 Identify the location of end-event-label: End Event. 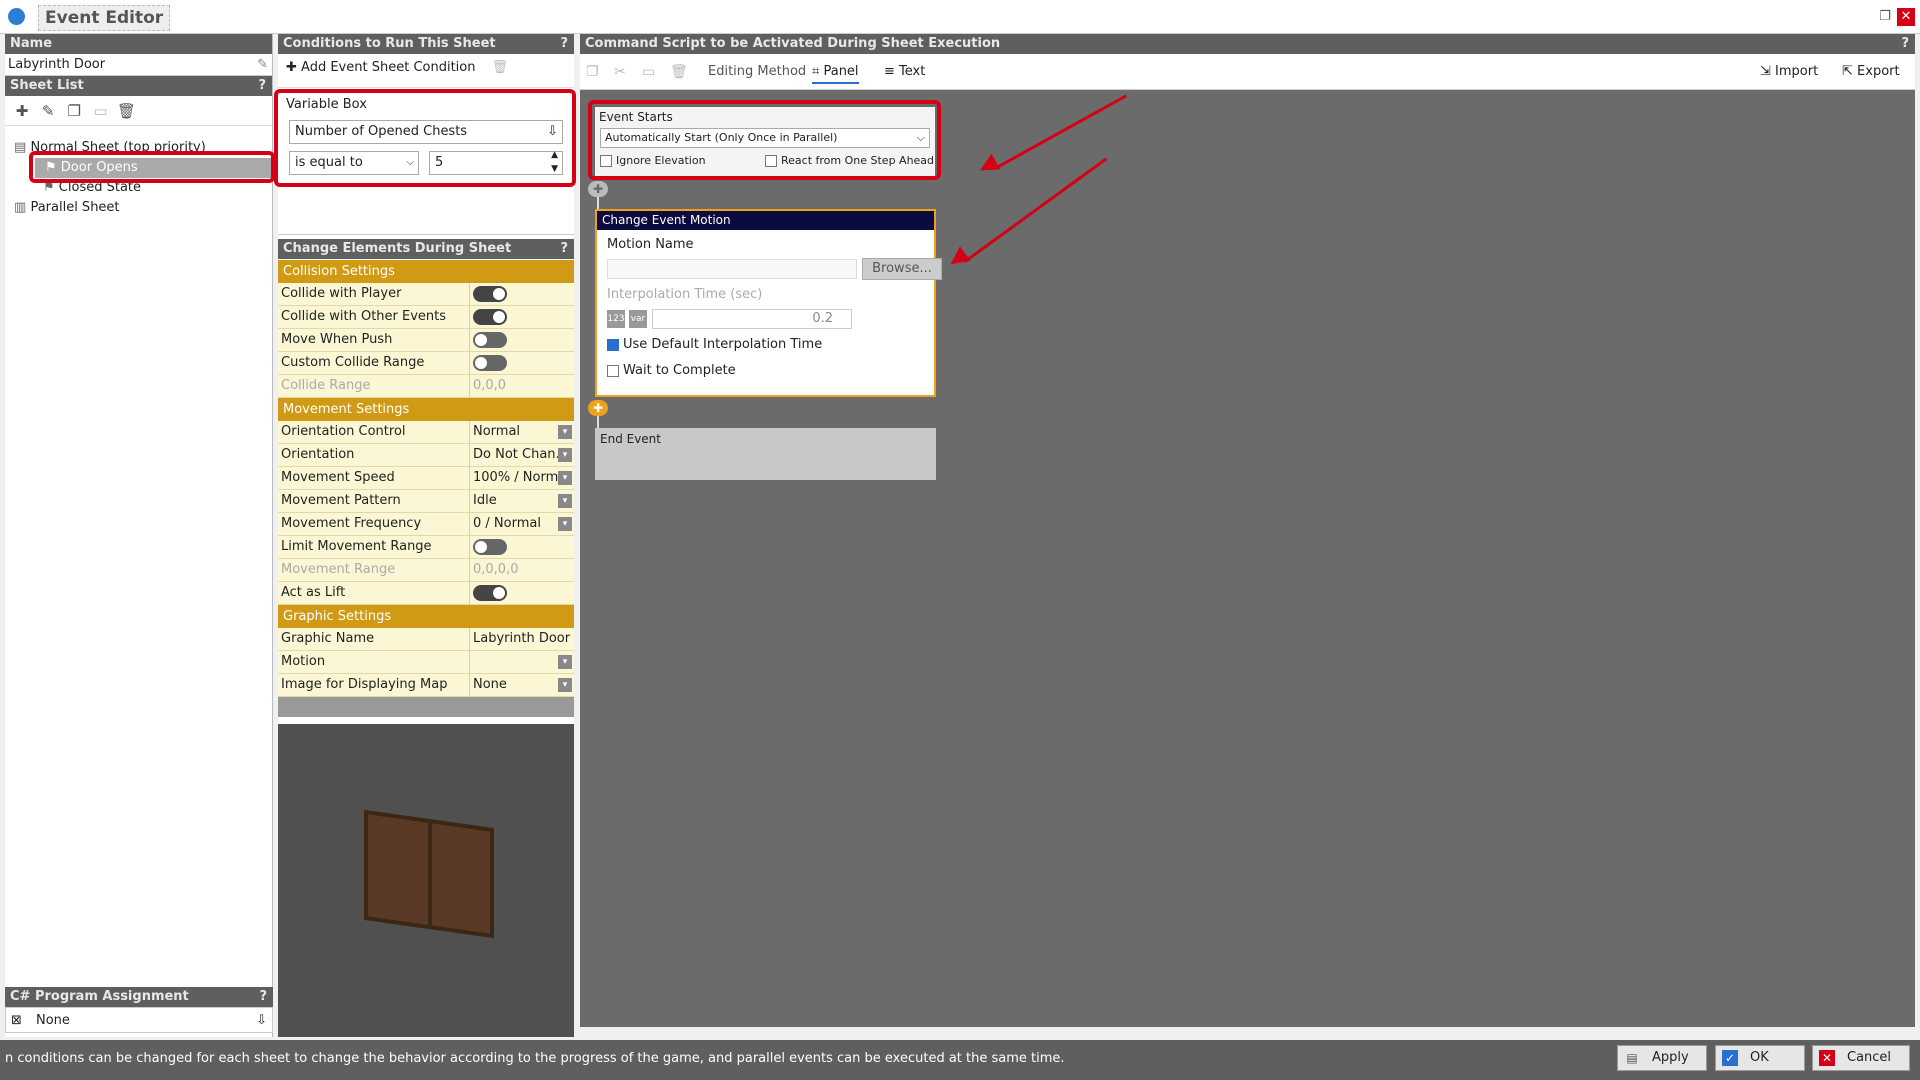
(630, 439).